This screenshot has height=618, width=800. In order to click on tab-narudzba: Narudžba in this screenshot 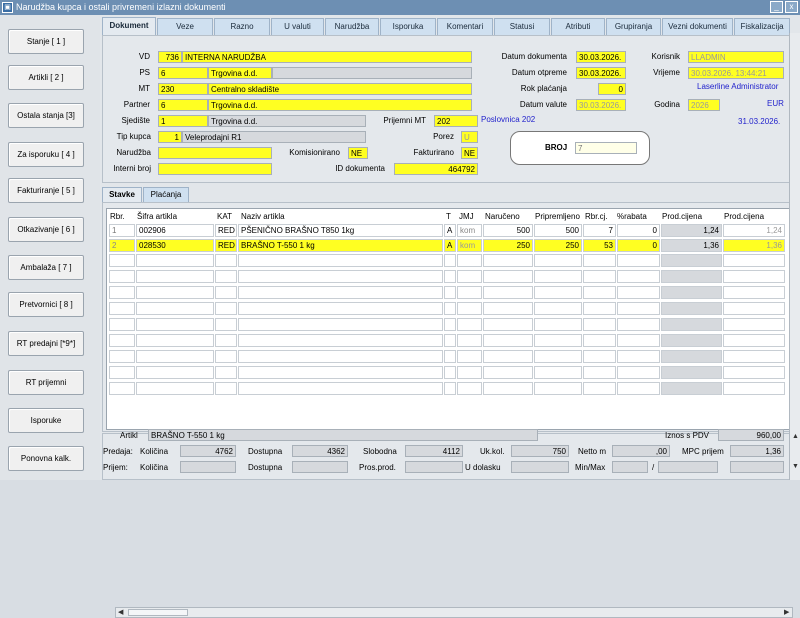, I will do `click(352, 26)`.